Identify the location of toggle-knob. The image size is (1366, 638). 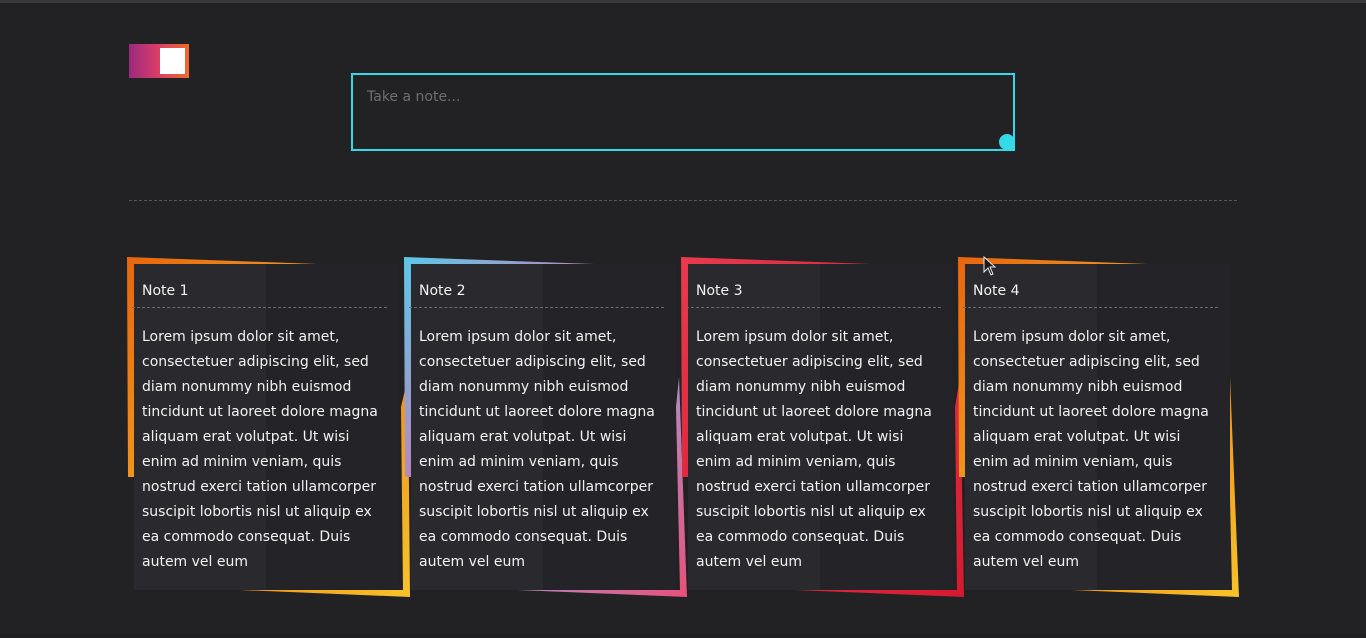
(172, 61).